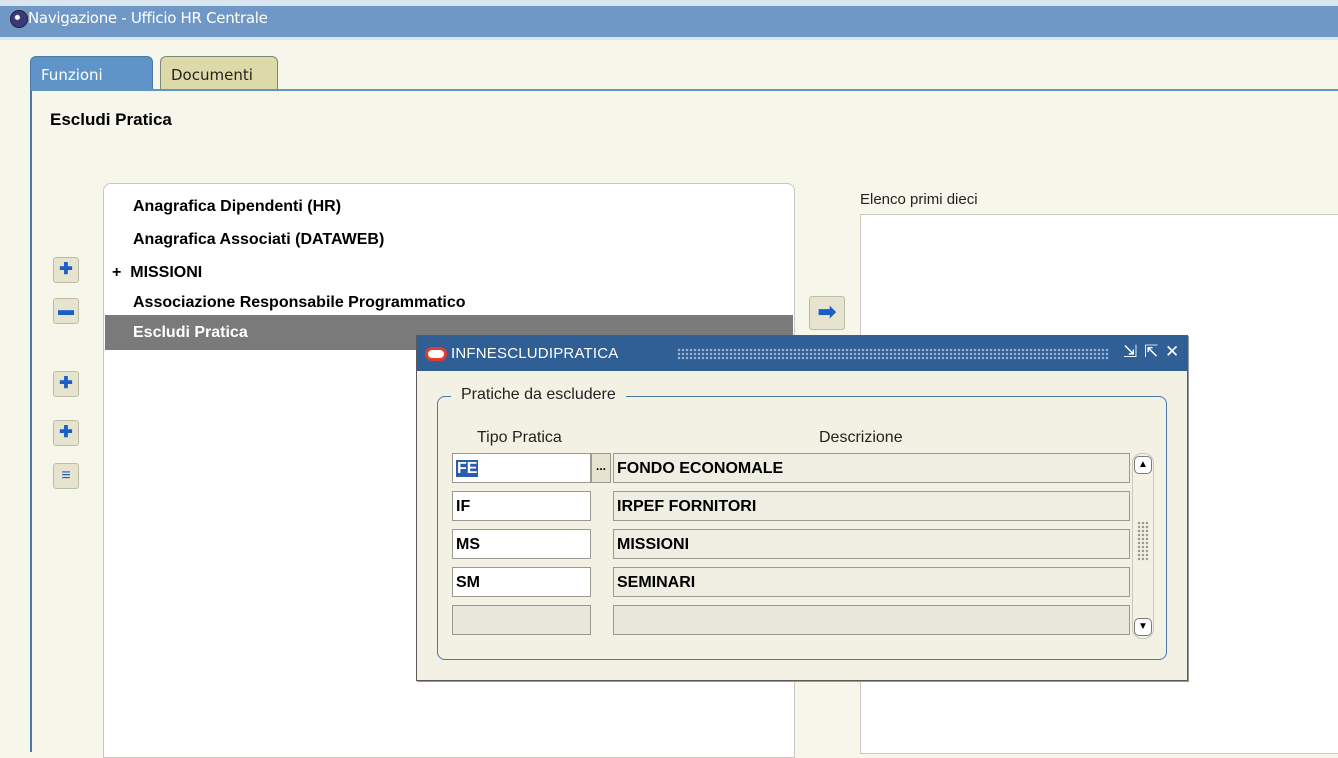  Describe the element at coordinates (467, 468) in the screenshot. I see `focused-value: FE` at that location.